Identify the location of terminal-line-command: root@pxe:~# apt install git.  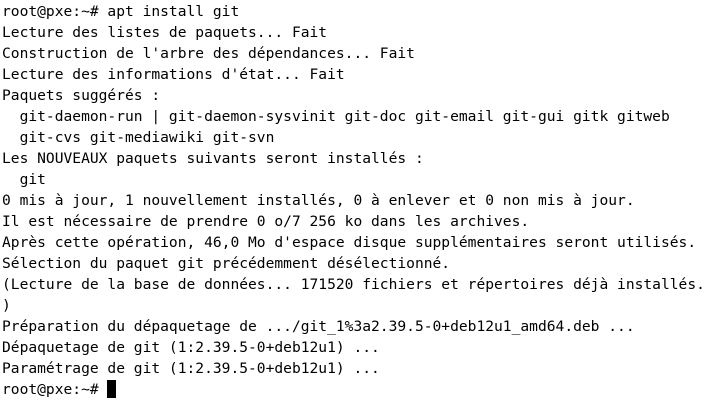
(121, 11).